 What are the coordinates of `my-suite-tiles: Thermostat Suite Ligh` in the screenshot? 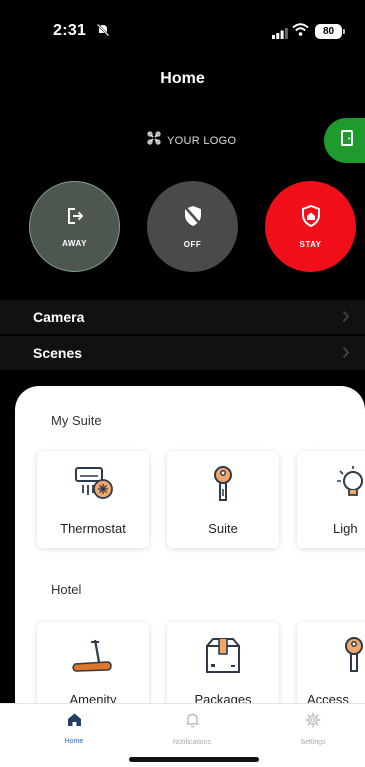 It's located at (201, 499).